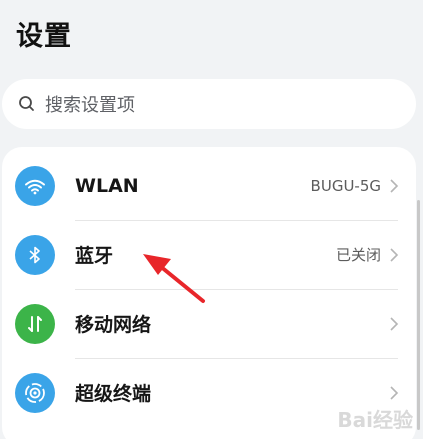  I want to click on annotation-arrow, so click(174, 278).